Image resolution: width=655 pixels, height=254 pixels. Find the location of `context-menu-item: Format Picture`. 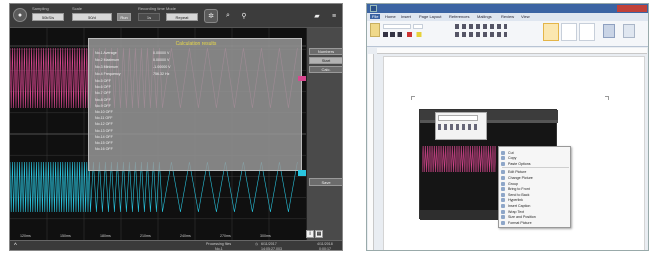

context-menu-item: Format Picture is located at coordinates (535, 222).